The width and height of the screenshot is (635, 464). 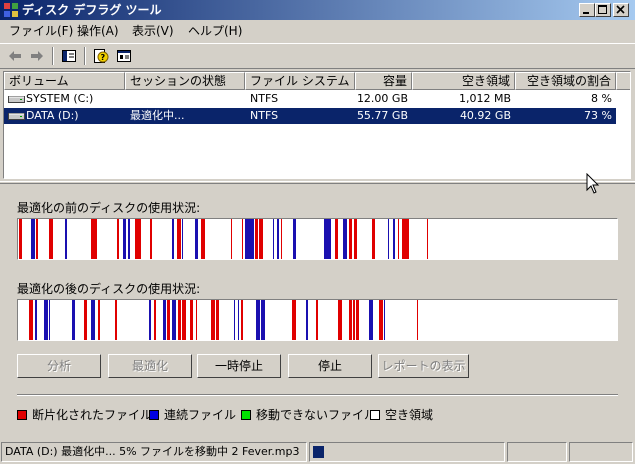 I want to click on menu-action: 操作(A), so click(x=98, y=31).